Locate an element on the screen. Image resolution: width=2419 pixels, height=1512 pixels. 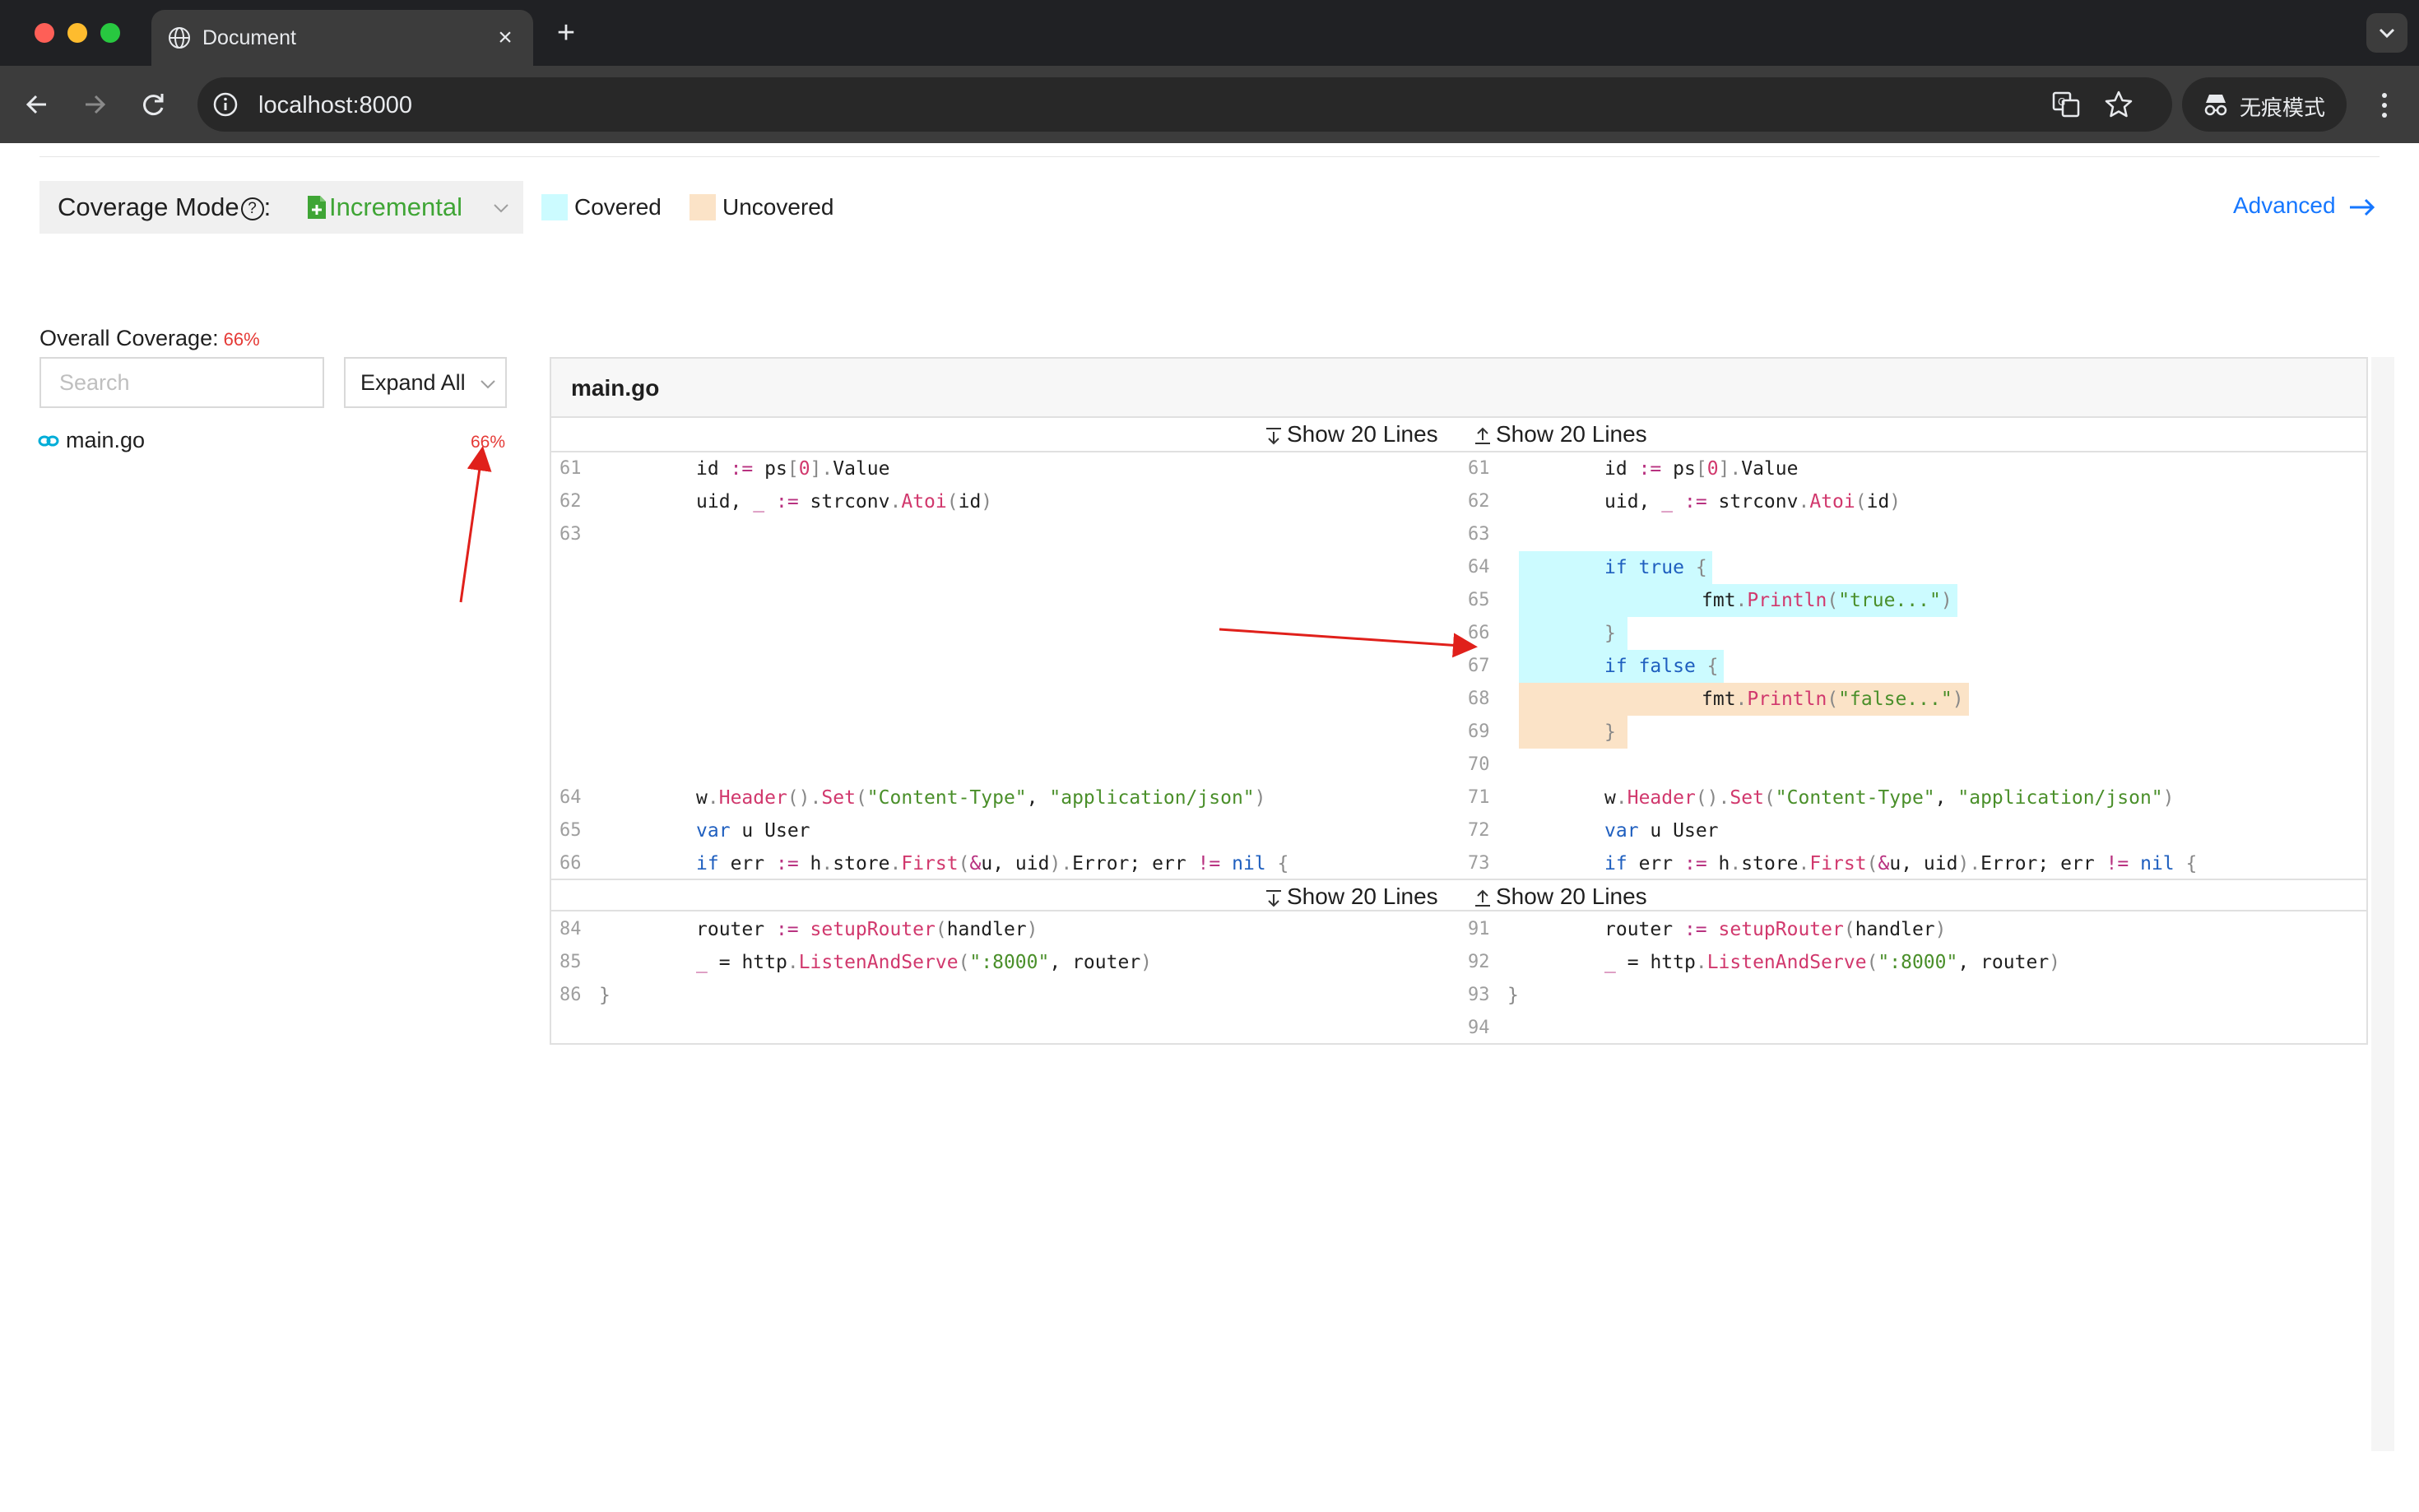
coverage-mode-select: Incremental is located at coordinates (409, 208).